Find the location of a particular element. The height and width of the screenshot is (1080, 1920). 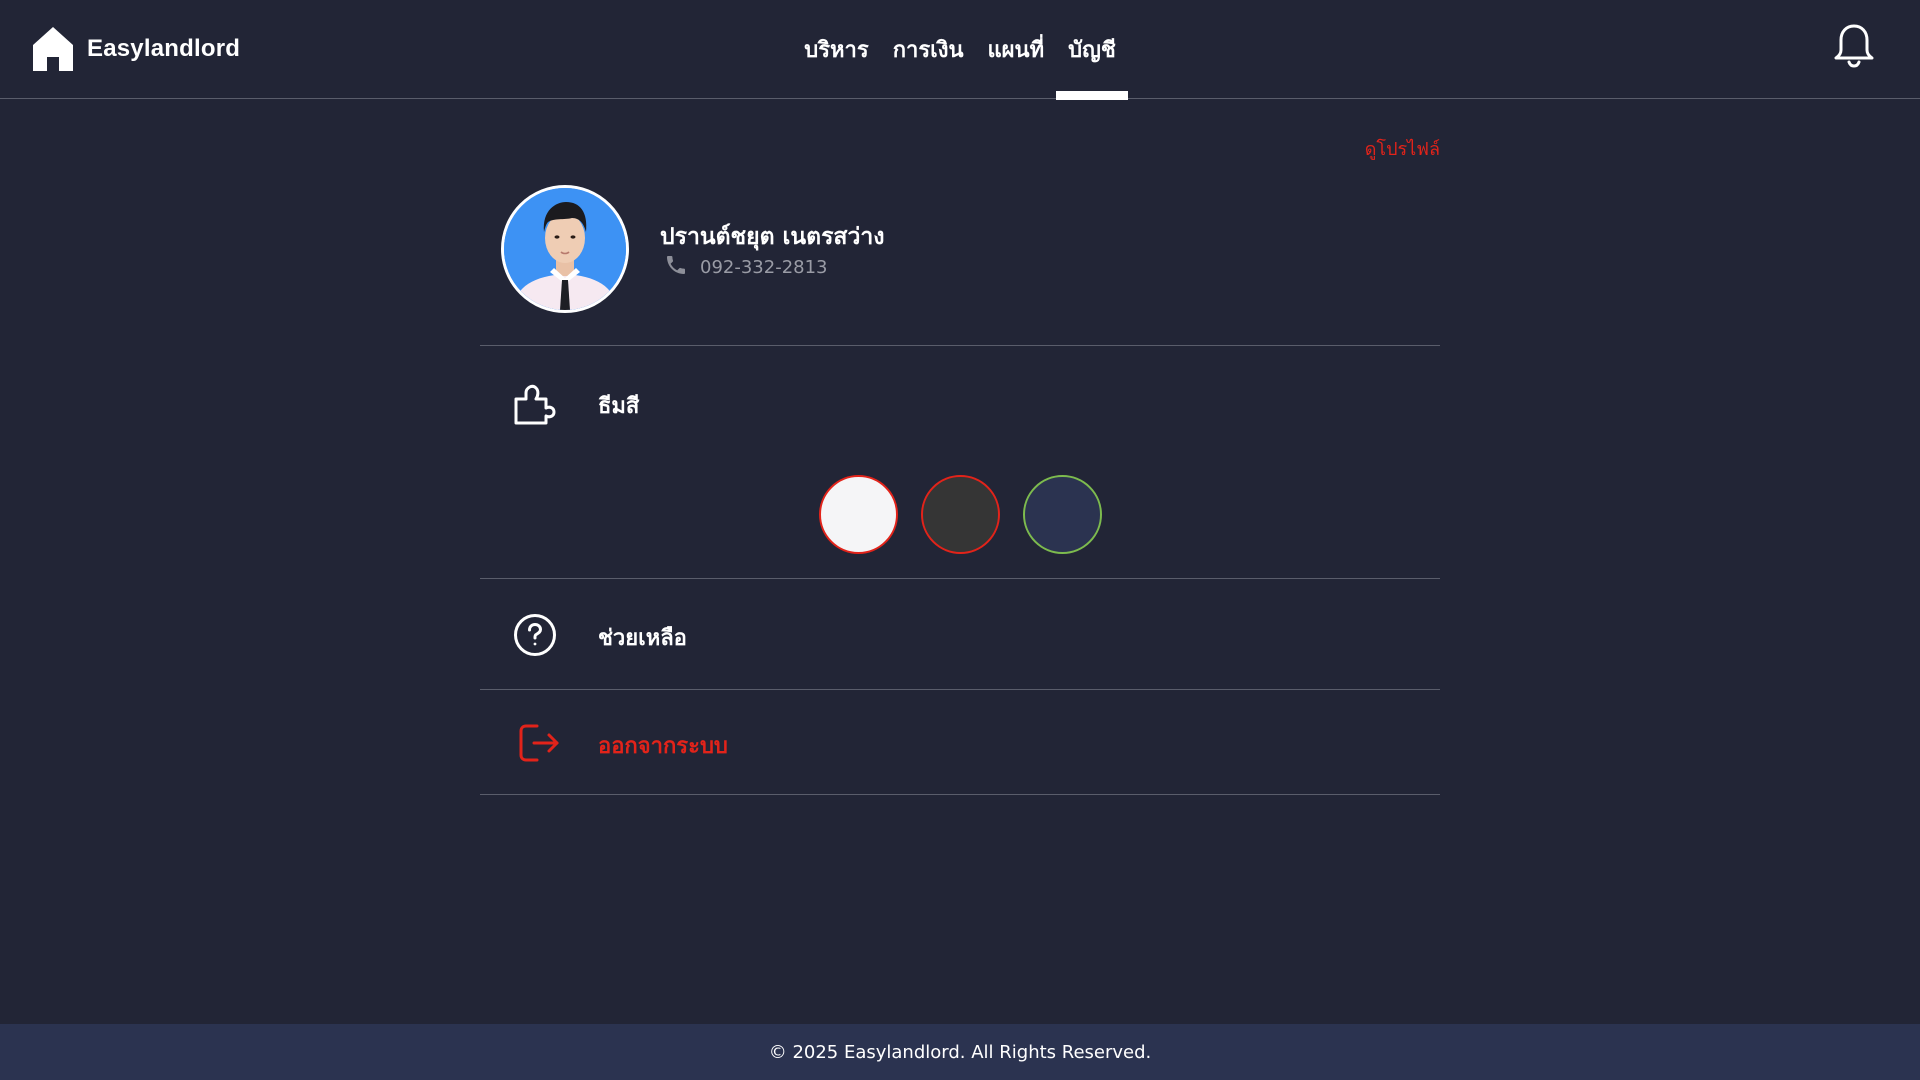

help-label: ช่วยเหลือ is located at coordinates (642, 638).